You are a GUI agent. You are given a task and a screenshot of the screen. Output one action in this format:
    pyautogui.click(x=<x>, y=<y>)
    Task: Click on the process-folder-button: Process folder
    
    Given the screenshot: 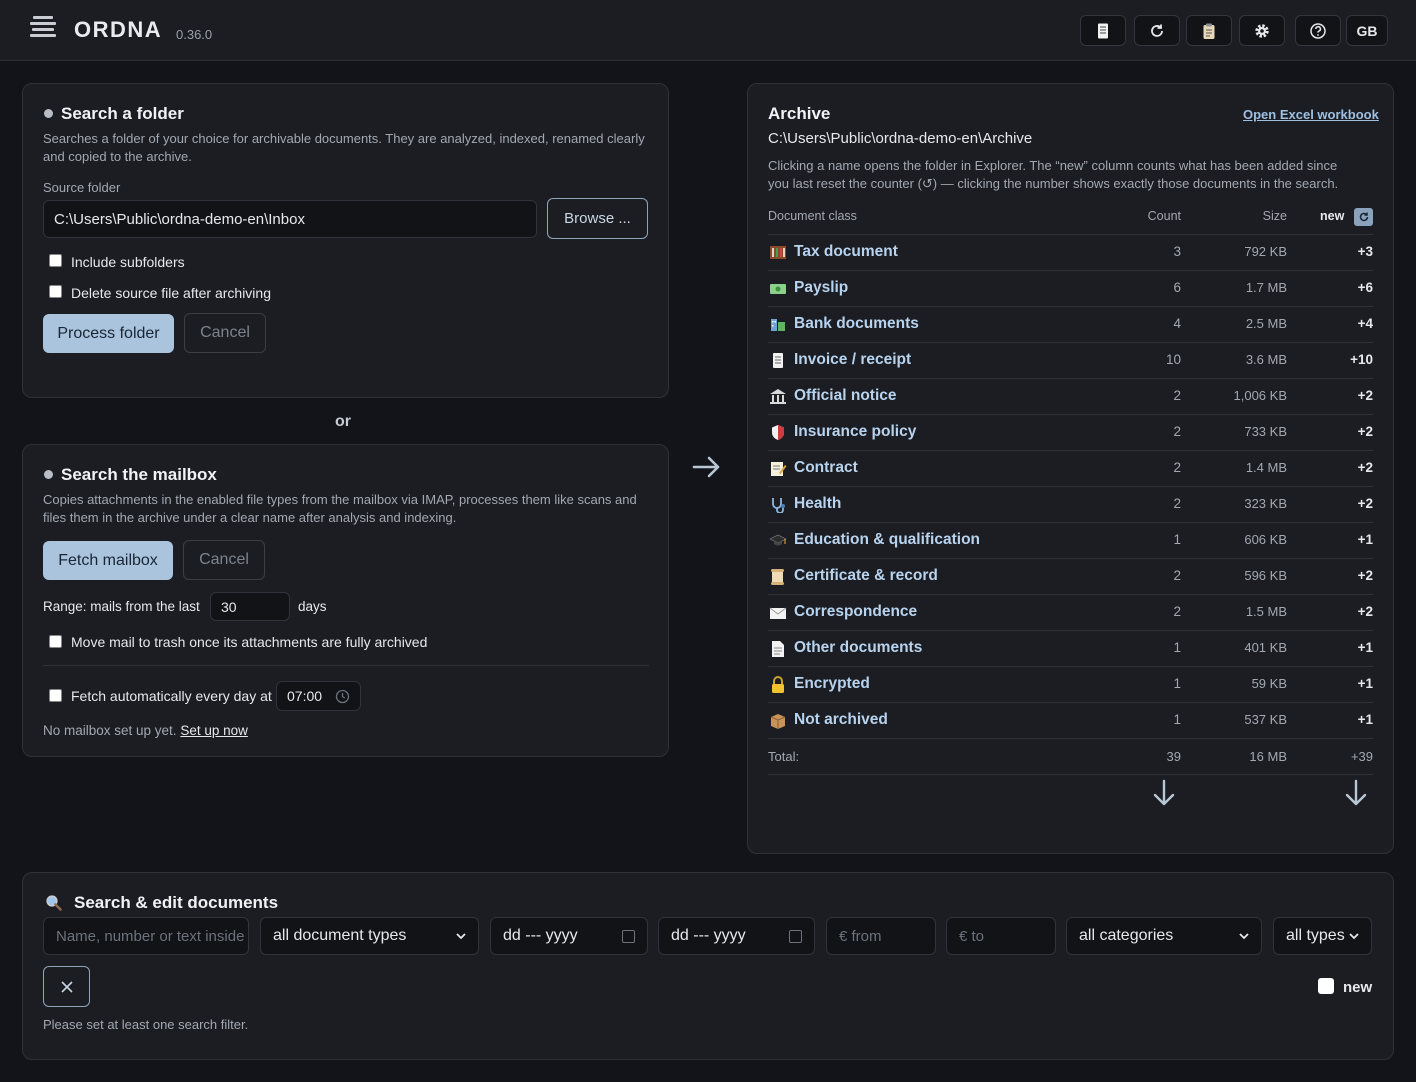 What is the action you would take?
    pyautogui.click(x=108, y=333)
    